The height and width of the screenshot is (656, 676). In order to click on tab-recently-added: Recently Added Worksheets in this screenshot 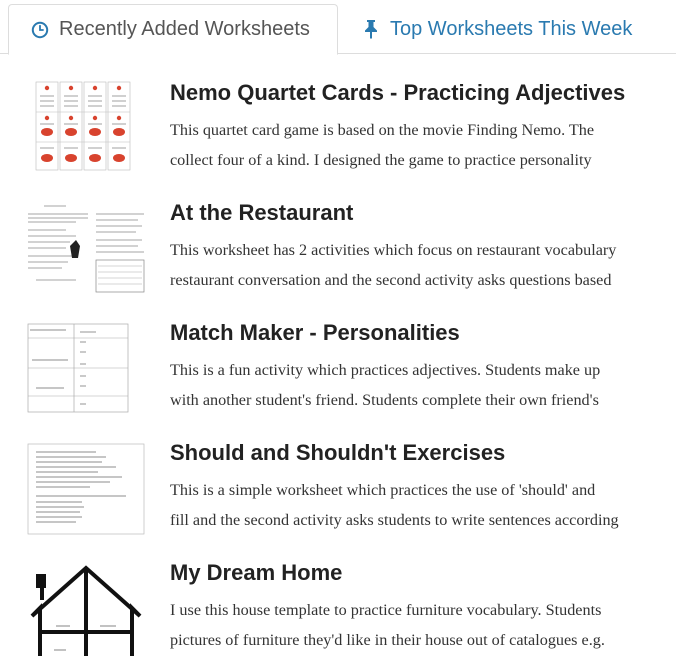, I will do `click(173, 29)`.